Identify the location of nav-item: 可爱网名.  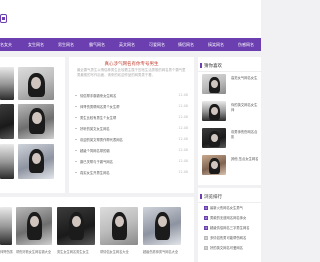
(157, 44).